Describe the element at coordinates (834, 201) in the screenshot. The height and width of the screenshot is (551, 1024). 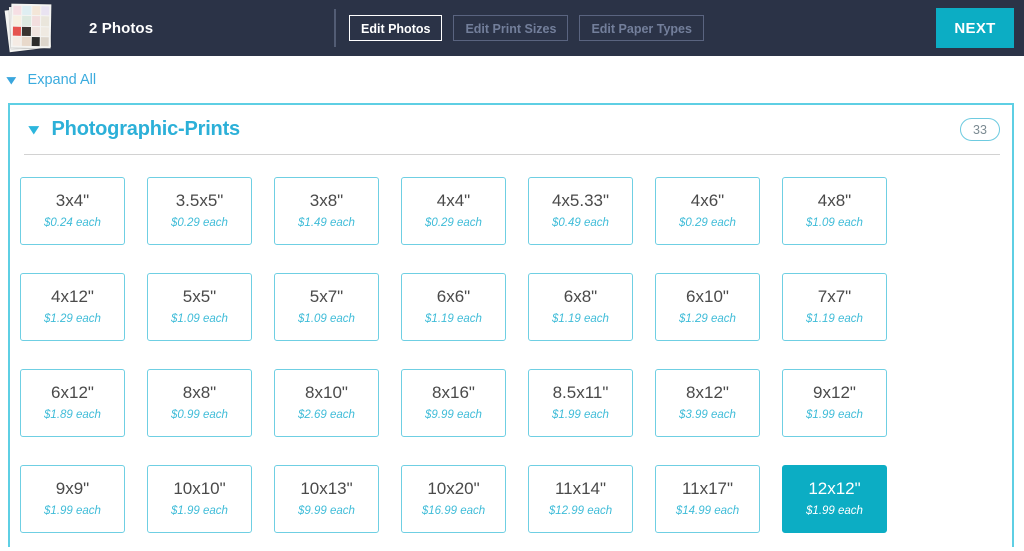
I see `tile-size-label: 4x8"` at that location.